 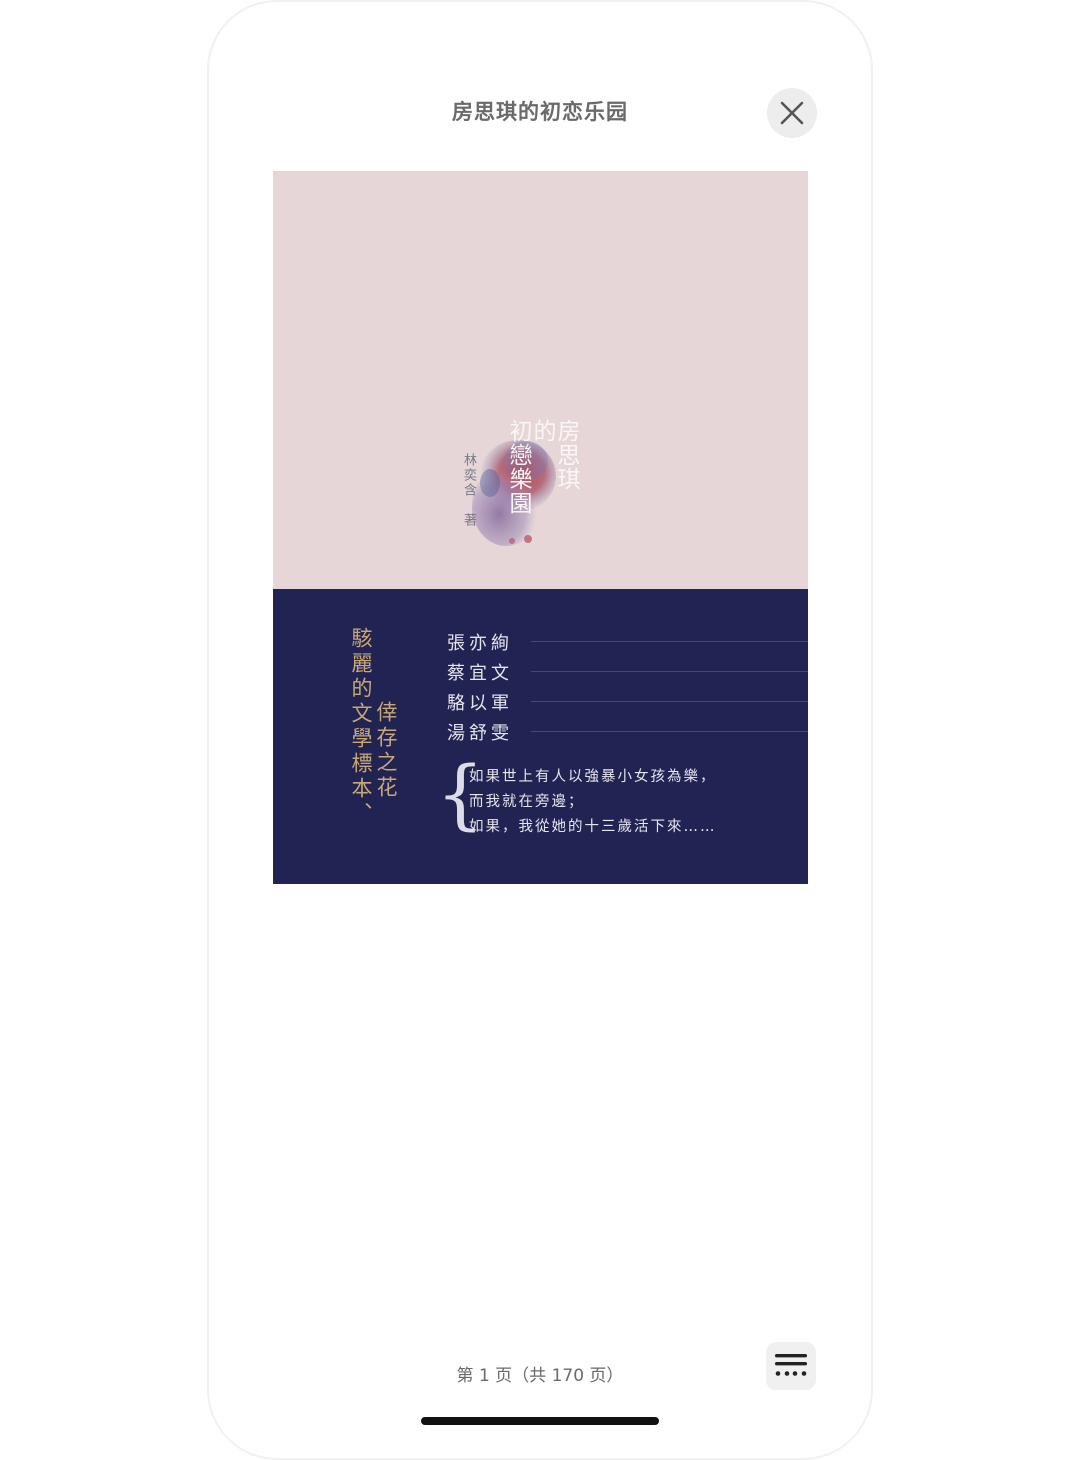 I want to click on home-indicator, so click(x=540, y=1421).